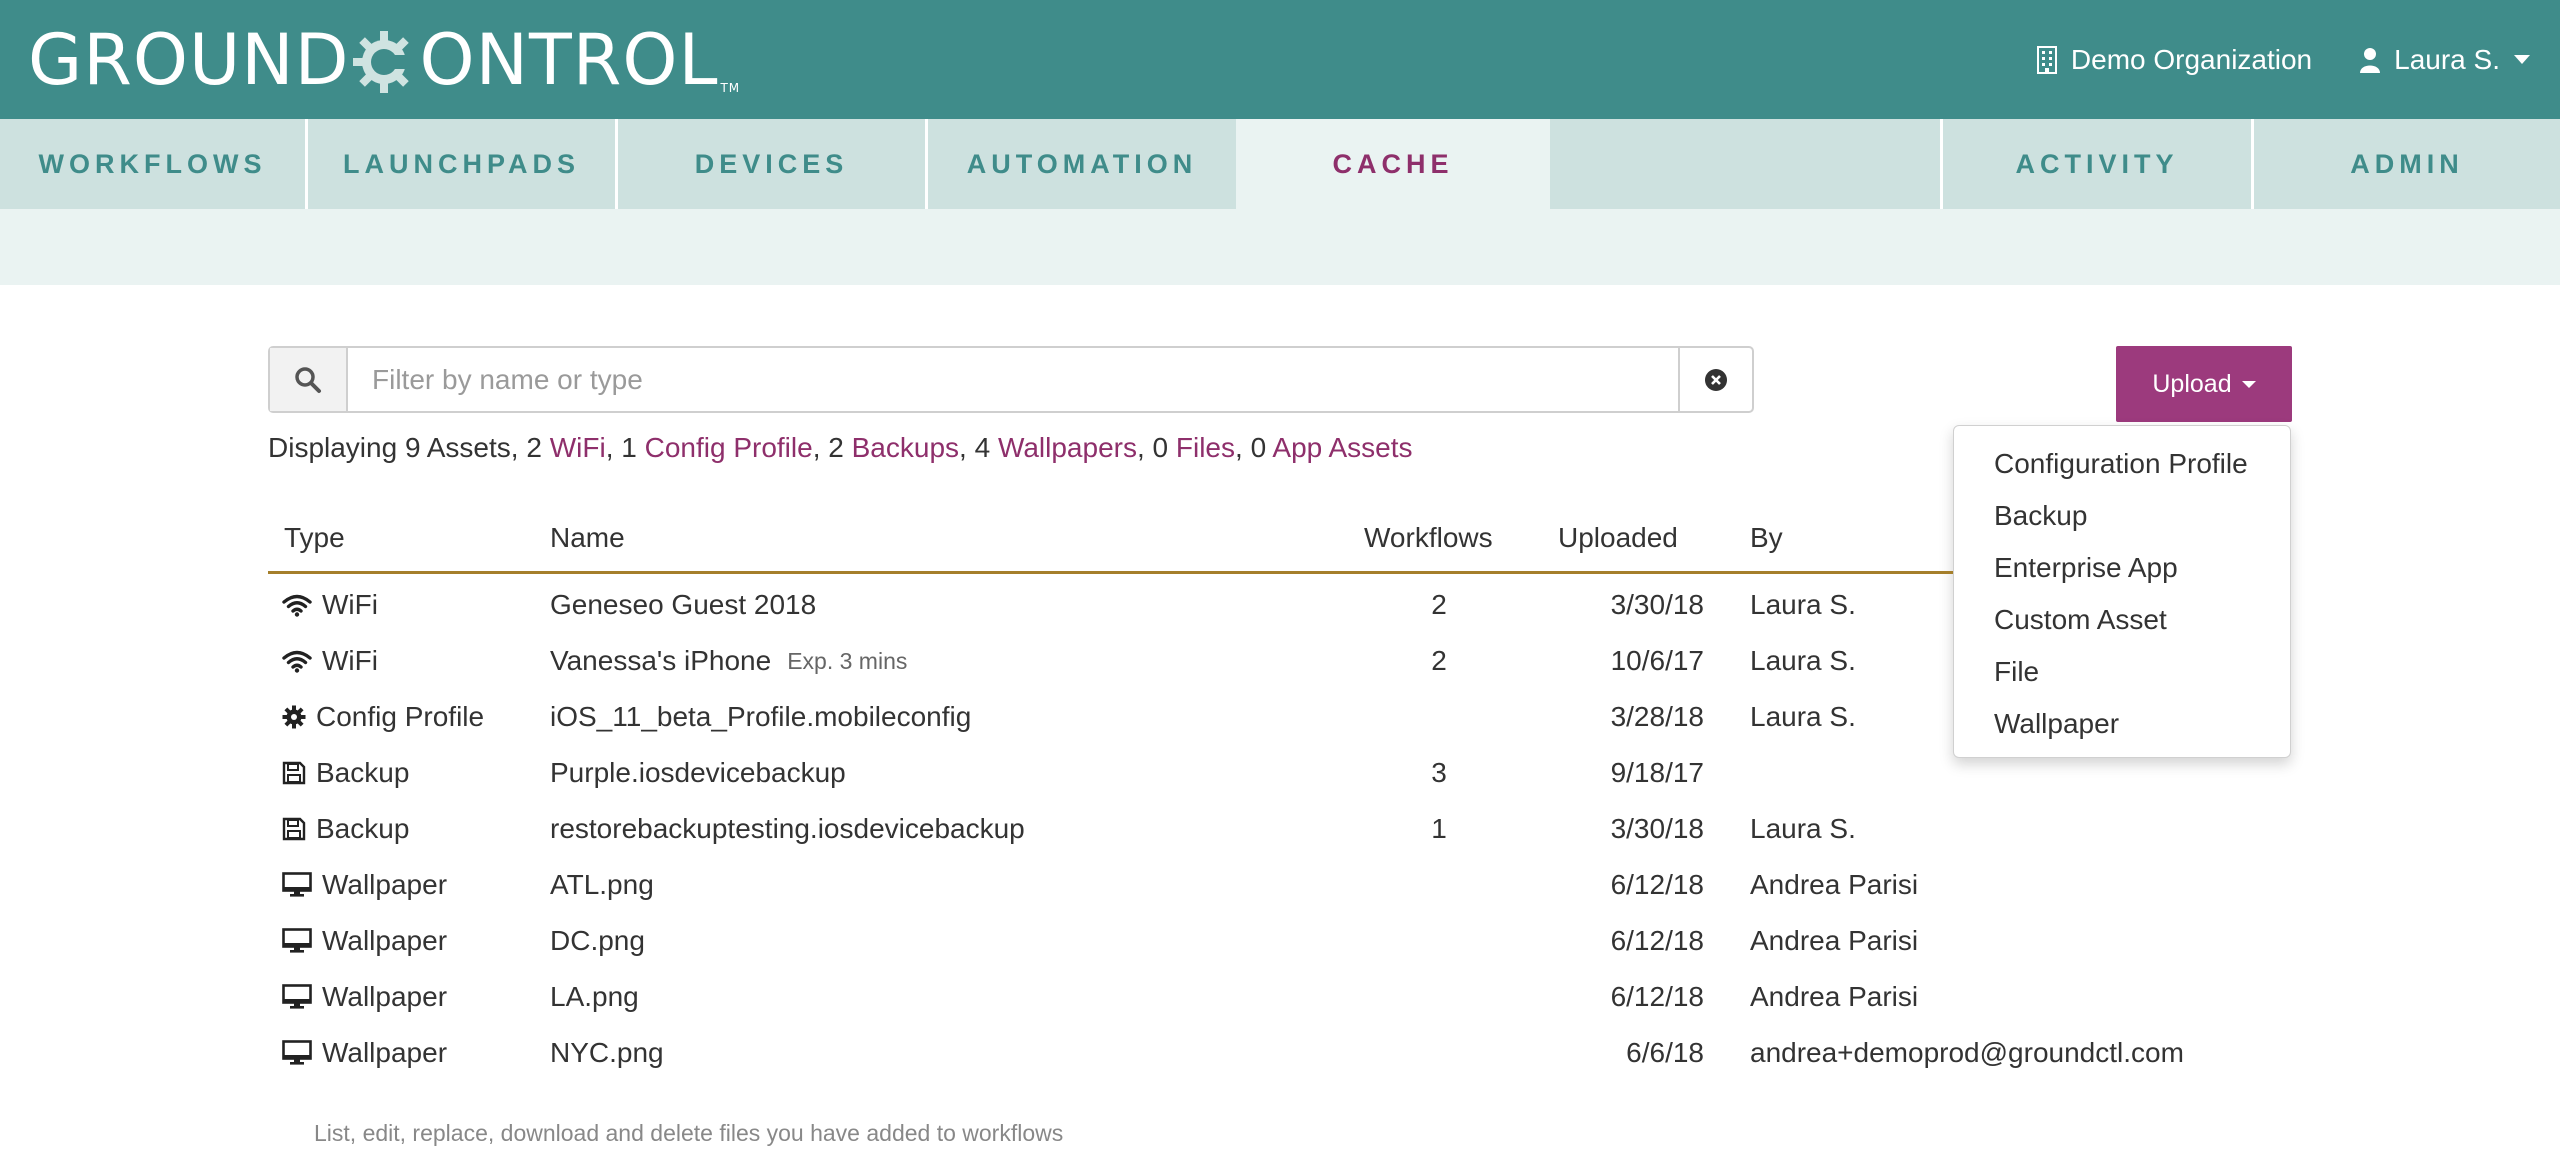 This screenshot has height=1166, width=2560. What do you see at coordinates (1618, 538) in the screenshot?
I see `column-header-uploaded: Uploaded` at bounding box center [1618, 538].